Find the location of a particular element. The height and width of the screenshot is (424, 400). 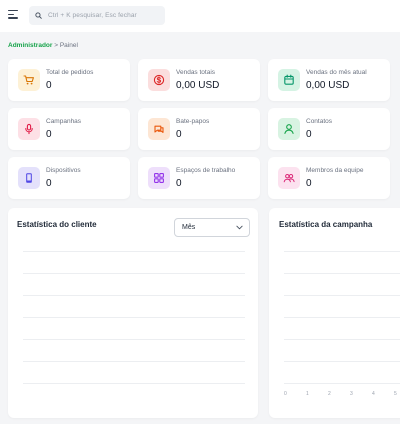

search-placeholder: Ctrl + K pesquisar, Esc fechar is located at coordinates (92, 15).